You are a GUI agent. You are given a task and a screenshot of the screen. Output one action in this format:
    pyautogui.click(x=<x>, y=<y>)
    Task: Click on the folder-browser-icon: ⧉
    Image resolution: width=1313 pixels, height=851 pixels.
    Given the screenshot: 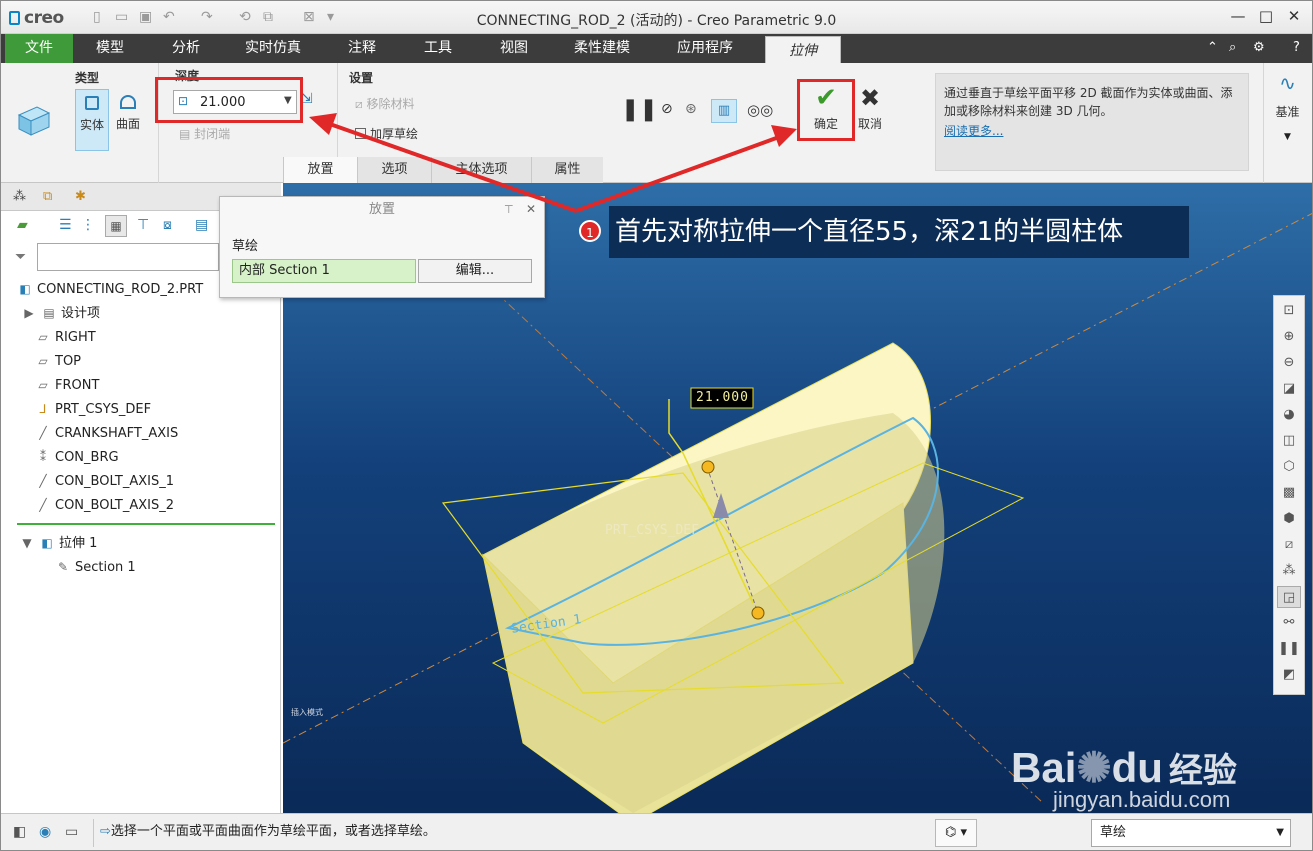 What is the action you would take?
    pyautogui.click(x=47, y=196)
    